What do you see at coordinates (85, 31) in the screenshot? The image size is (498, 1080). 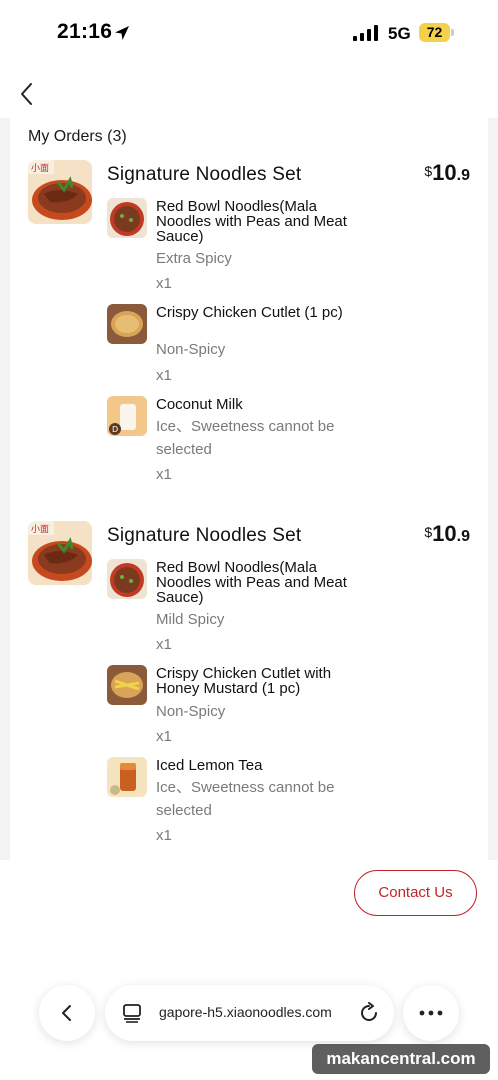 I see `status-time: 21:16` at bounding box center [85, 31].